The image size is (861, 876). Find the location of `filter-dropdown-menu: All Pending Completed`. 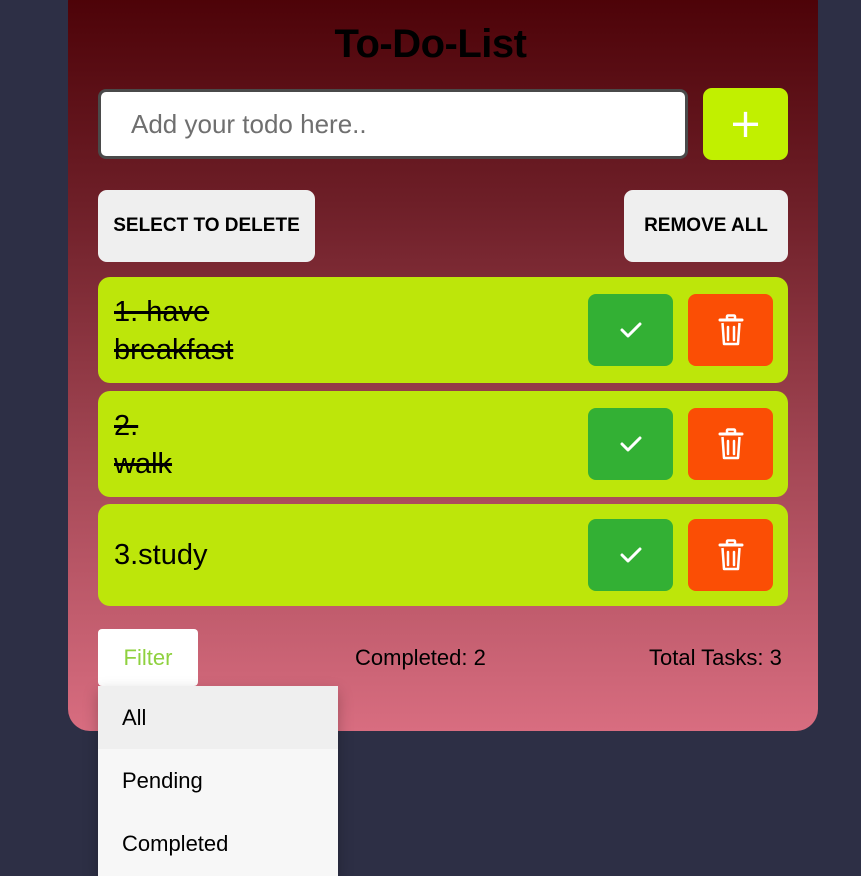

filter-dropdown-menu: All Pending Completed is located at coordinates (218, 781).